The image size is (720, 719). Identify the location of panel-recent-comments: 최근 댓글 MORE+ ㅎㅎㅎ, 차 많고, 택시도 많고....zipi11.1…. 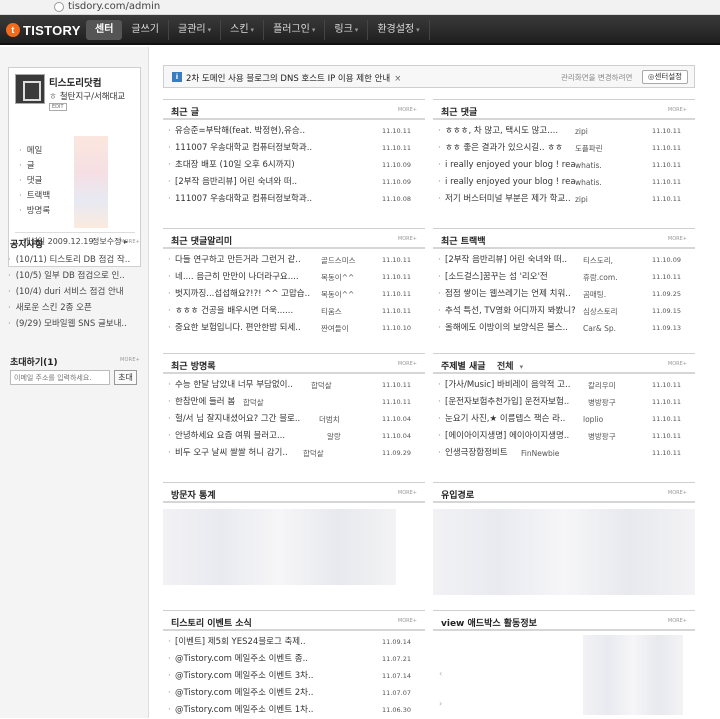
(564, 153).